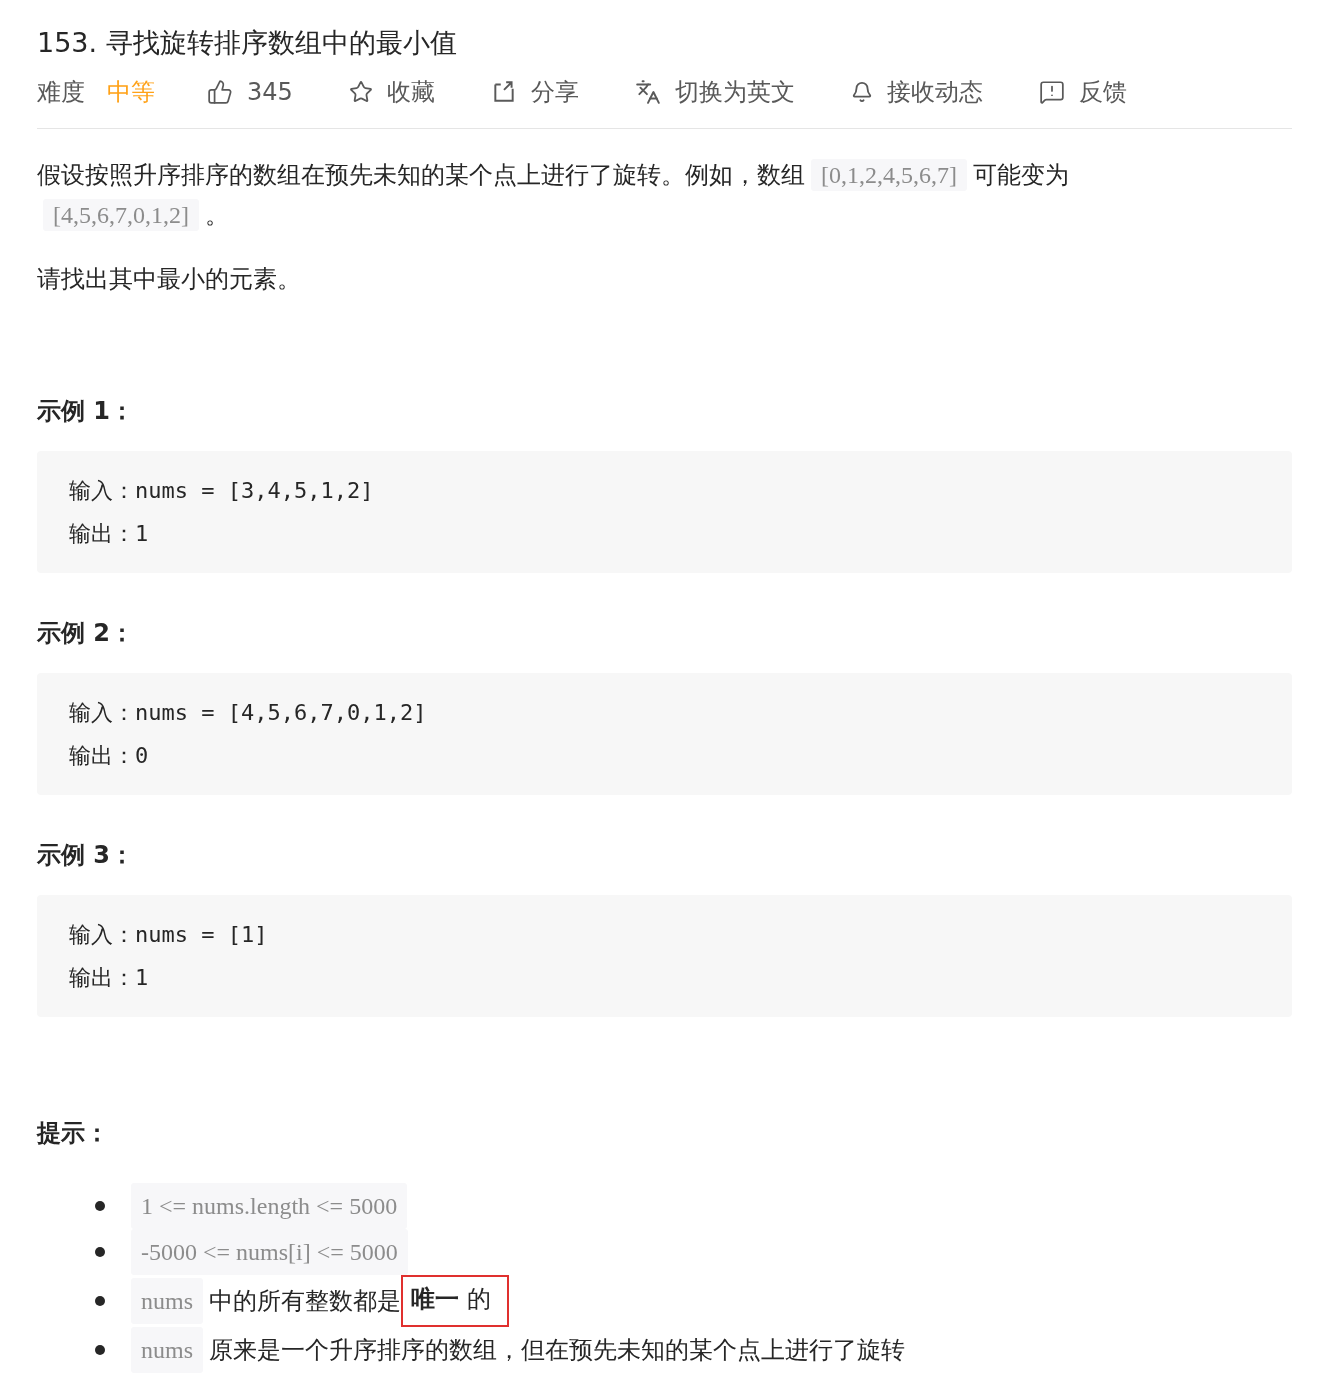 This screenshot has width=1334, height=1399. Describe the element at coordinates (86, 855) in the screenshot. I see `example-heading: 示例 3：` at that location.